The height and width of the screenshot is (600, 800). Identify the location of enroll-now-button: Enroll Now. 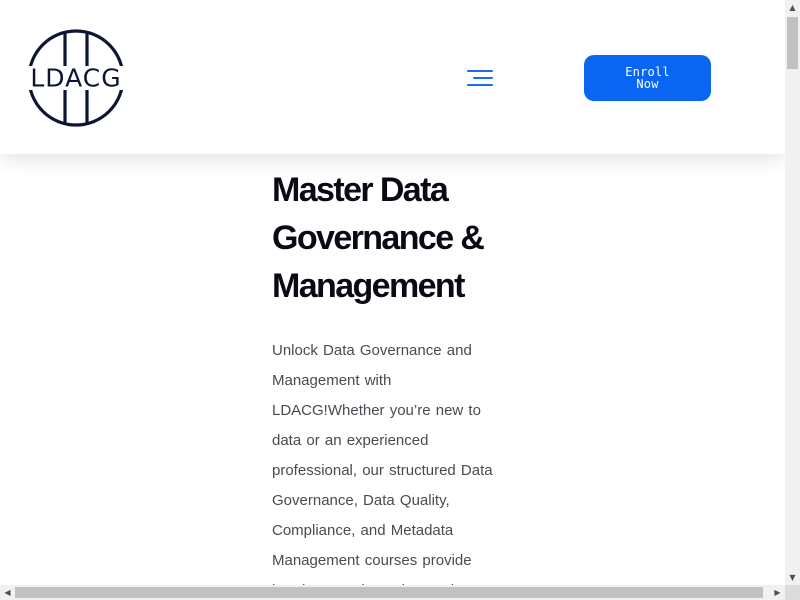
(647, 78).